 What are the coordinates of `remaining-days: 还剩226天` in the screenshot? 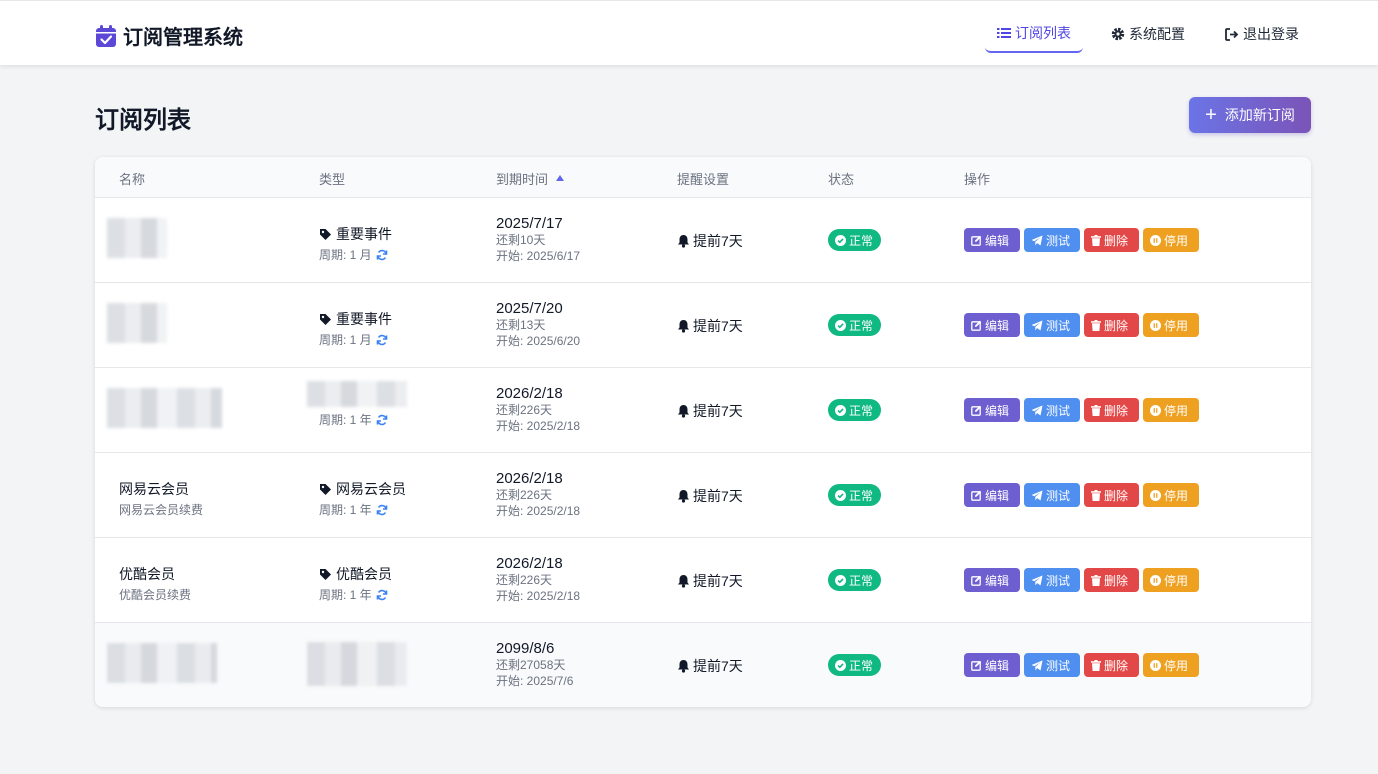 It's located at (524, 495).